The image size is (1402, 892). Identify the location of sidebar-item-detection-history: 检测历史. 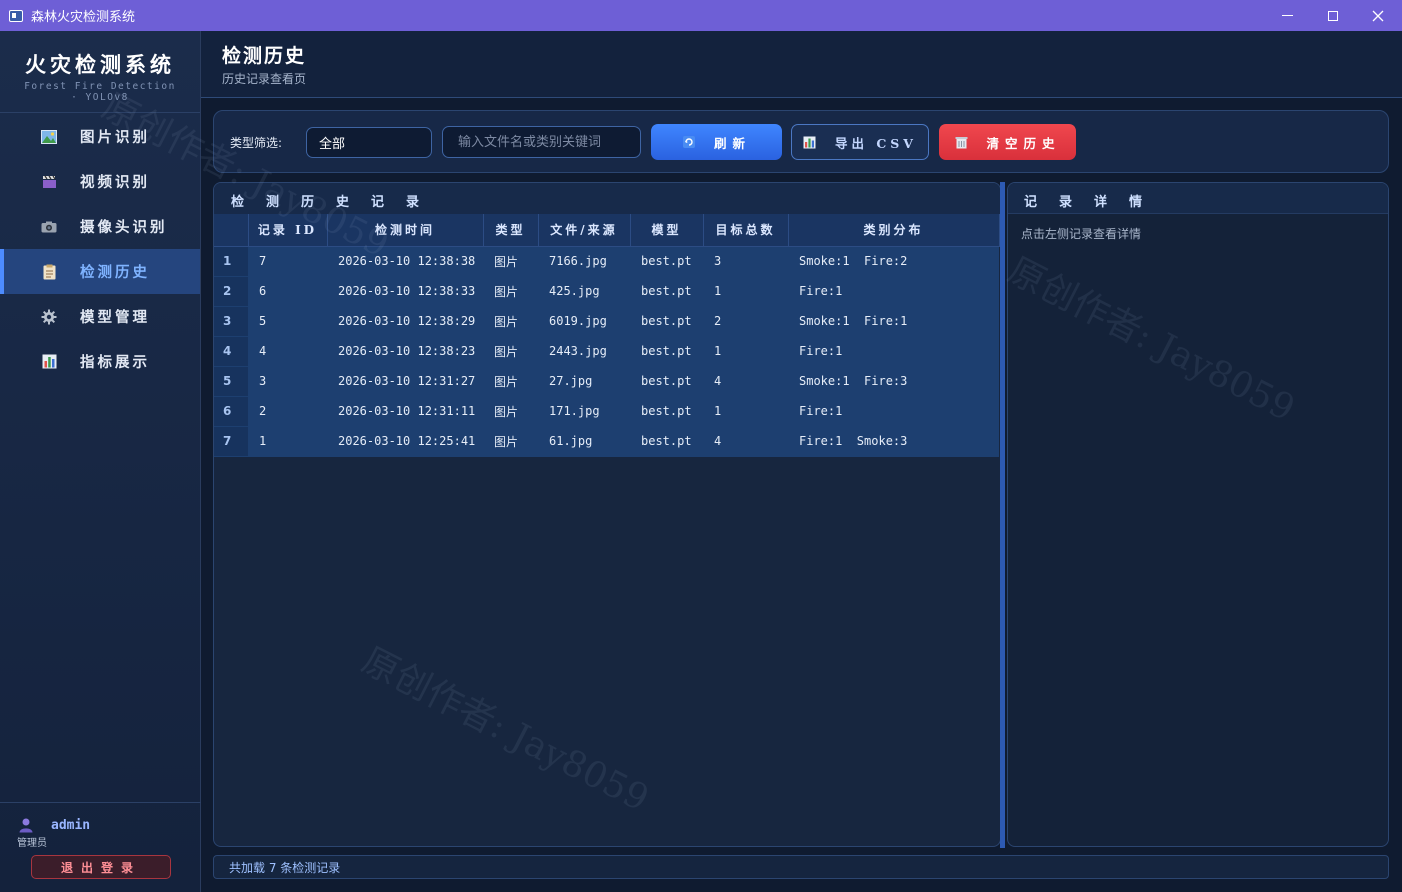
(100, 271).